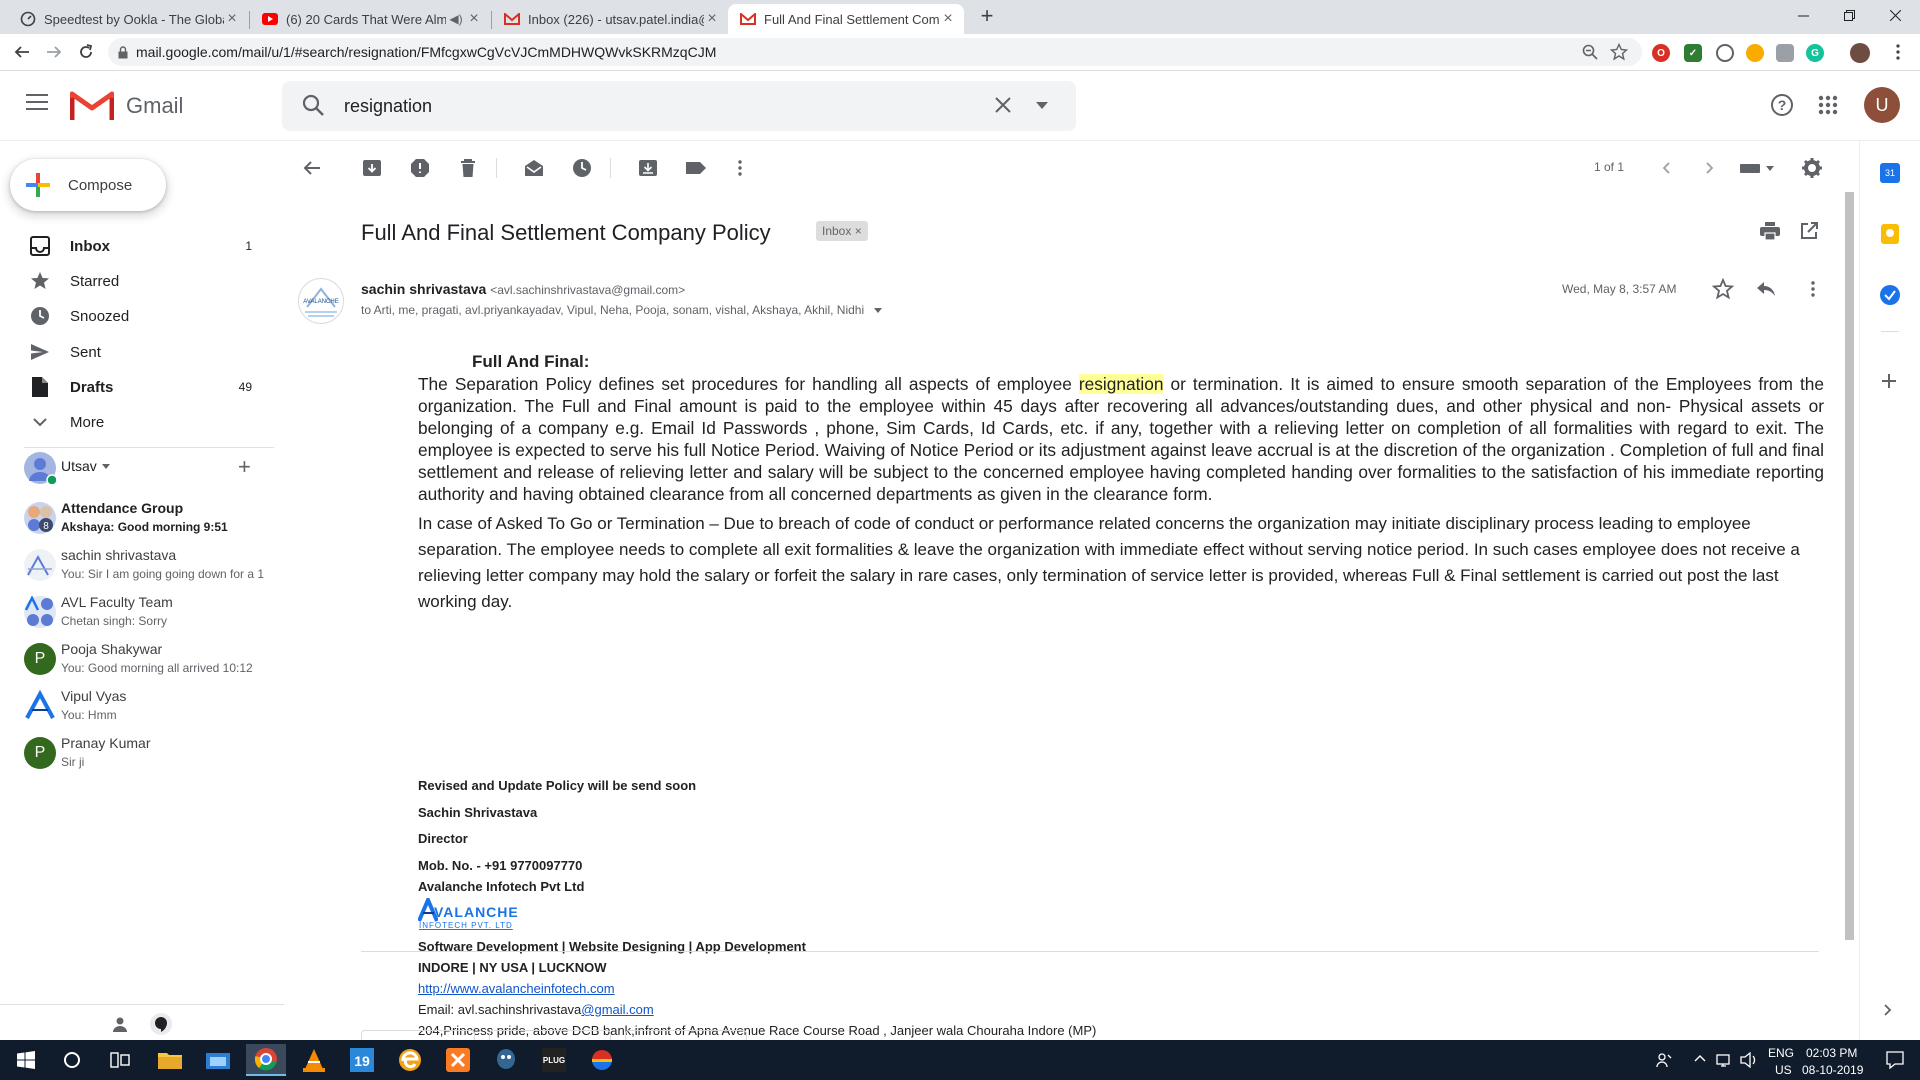  What do you see at coordinates (388, 106) in the screenshot?
I see `search-input: resignation` at bounding box center [388, 106].